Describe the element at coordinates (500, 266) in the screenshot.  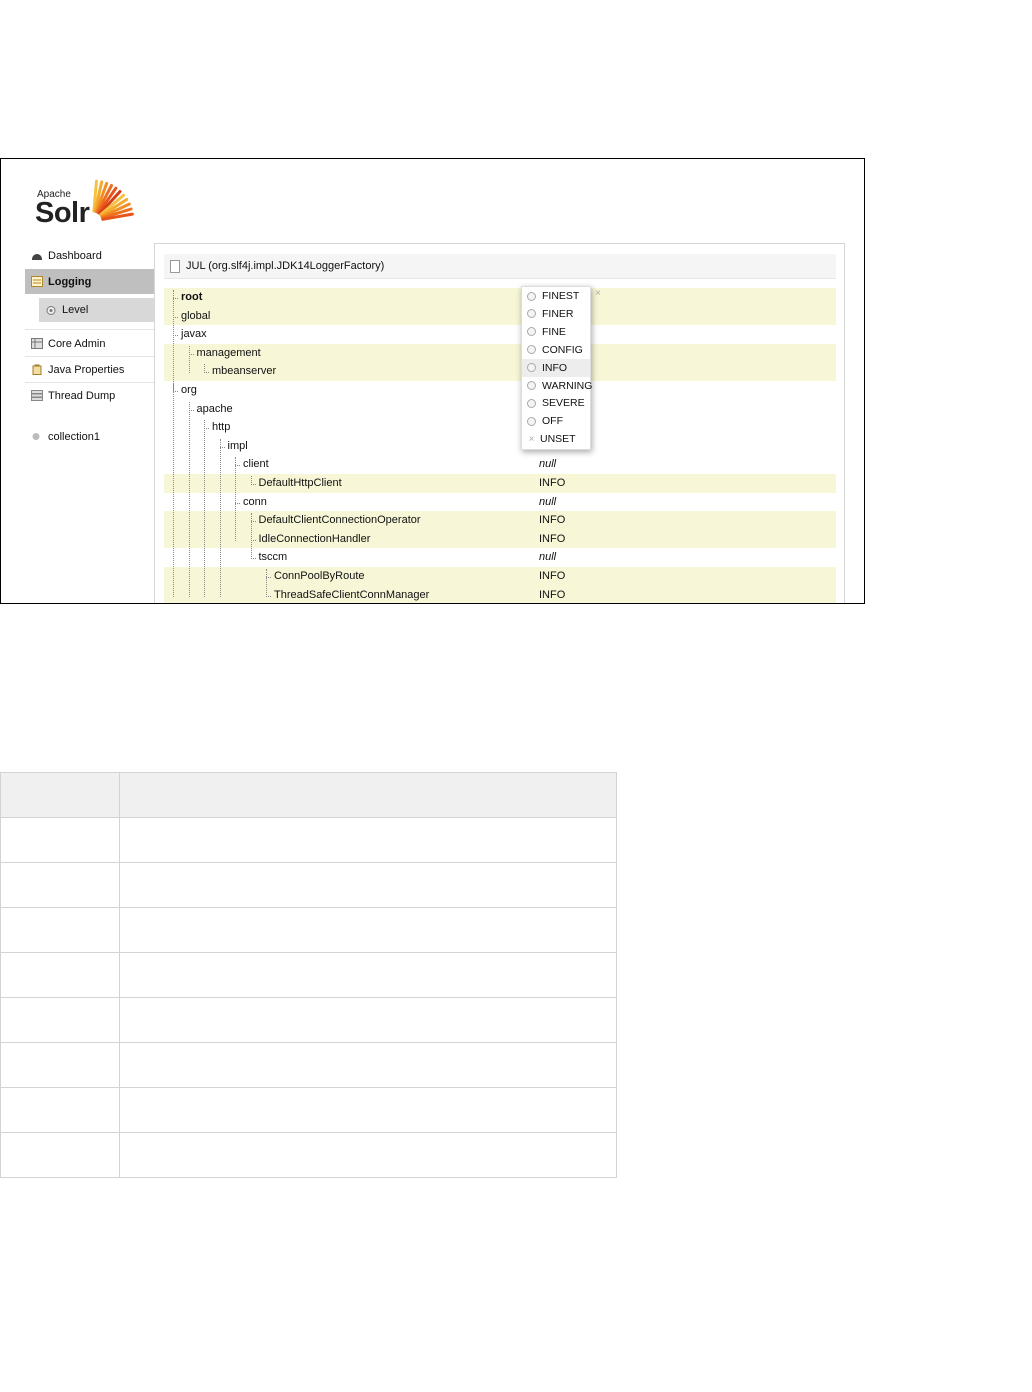
I see `panel-header: JUL (org.slf4j.impl.JDK14LoggerFactory)` at that location.